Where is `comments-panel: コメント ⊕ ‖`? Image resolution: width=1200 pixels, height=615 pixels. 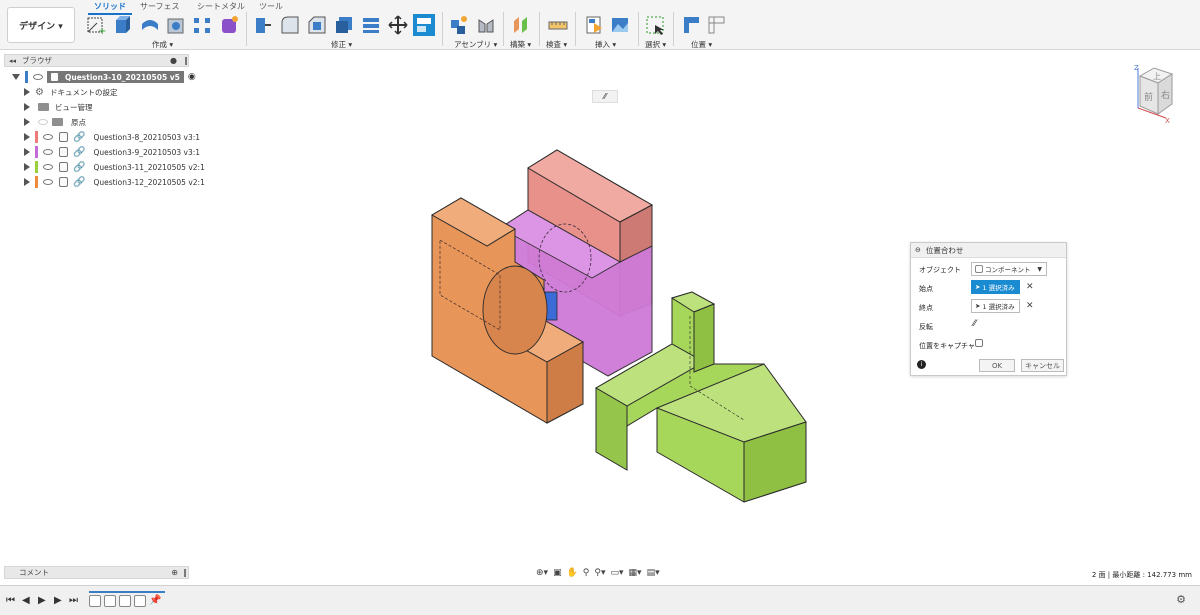
comments-panel: コメント ⊕ ‖ is located at coordinates (96, 572).